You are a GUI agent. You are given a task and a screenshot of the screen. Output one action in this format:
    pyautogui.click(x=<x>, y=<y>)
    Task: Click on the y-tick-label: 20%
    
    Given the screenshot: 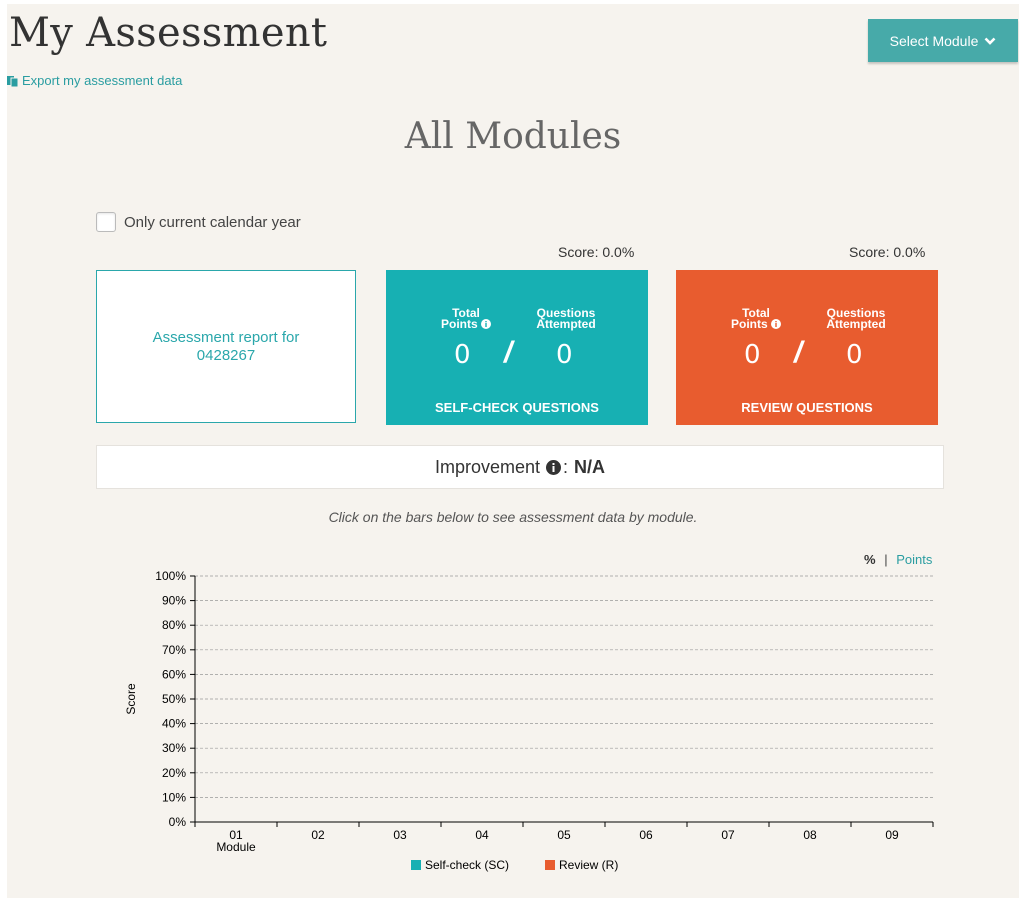 What is the action you would take?
    pyautogui.click(x=174, y=773)
    